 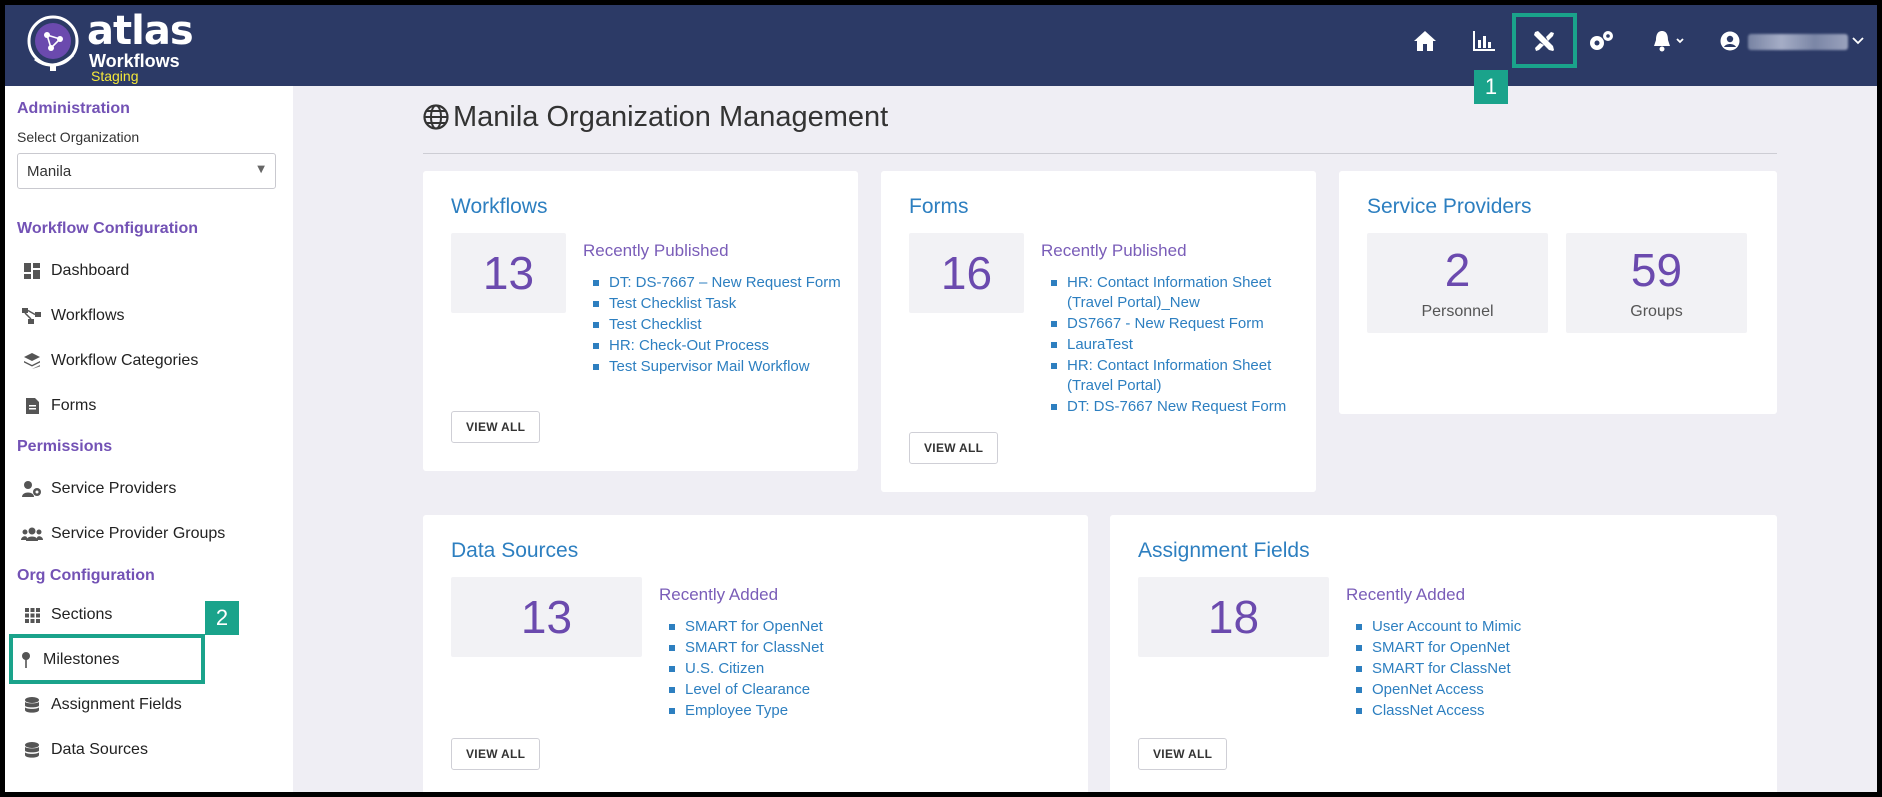 What do you see at coordinates (436, 117) in the screenshot?
I see `globe-icon` at bounding box center [436, 117].